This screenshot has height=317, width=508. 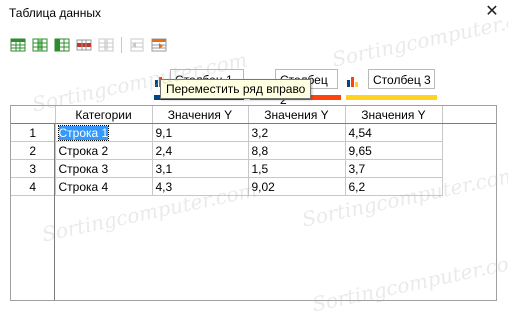 What do you see at coordinates (33, 115) in the screenshot?
I see `corner-cell` at bounding box center [33, 115].